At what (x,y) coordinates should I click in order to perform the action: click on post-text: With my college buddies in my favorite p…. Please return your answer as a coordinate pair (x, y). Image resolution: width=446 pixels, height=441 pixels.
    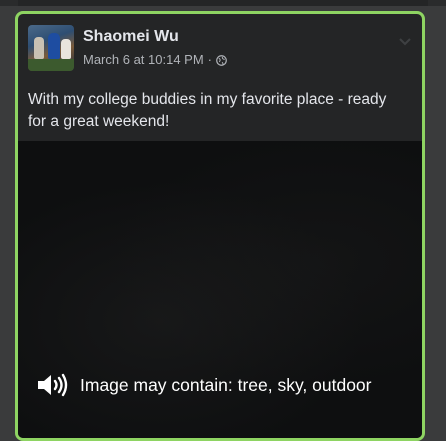
    Looking at the image, I should click on (207, 110).